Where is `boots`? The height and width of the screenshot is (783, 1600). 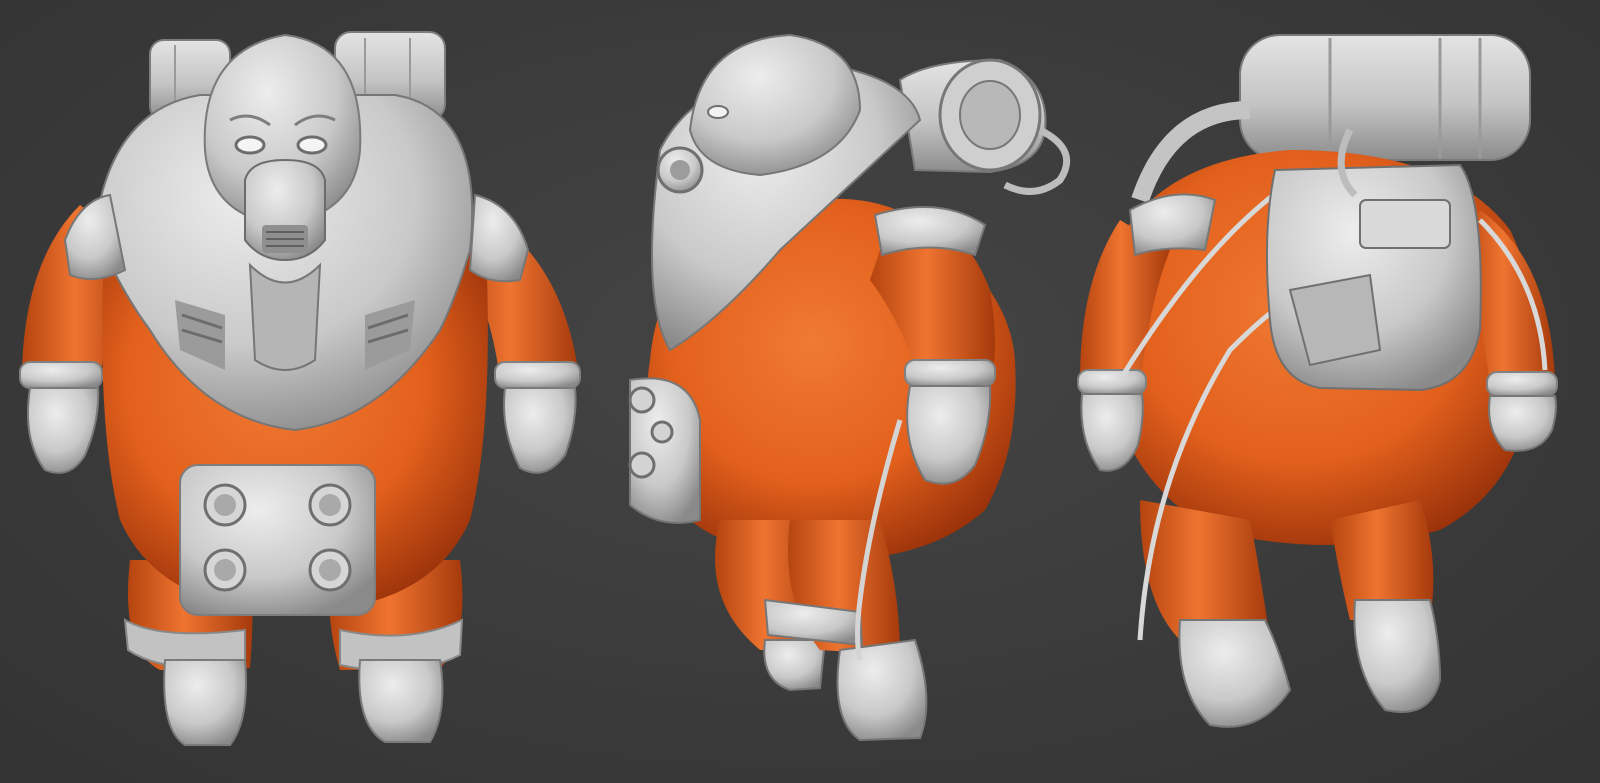
boots is located at coordinates (303, 702).